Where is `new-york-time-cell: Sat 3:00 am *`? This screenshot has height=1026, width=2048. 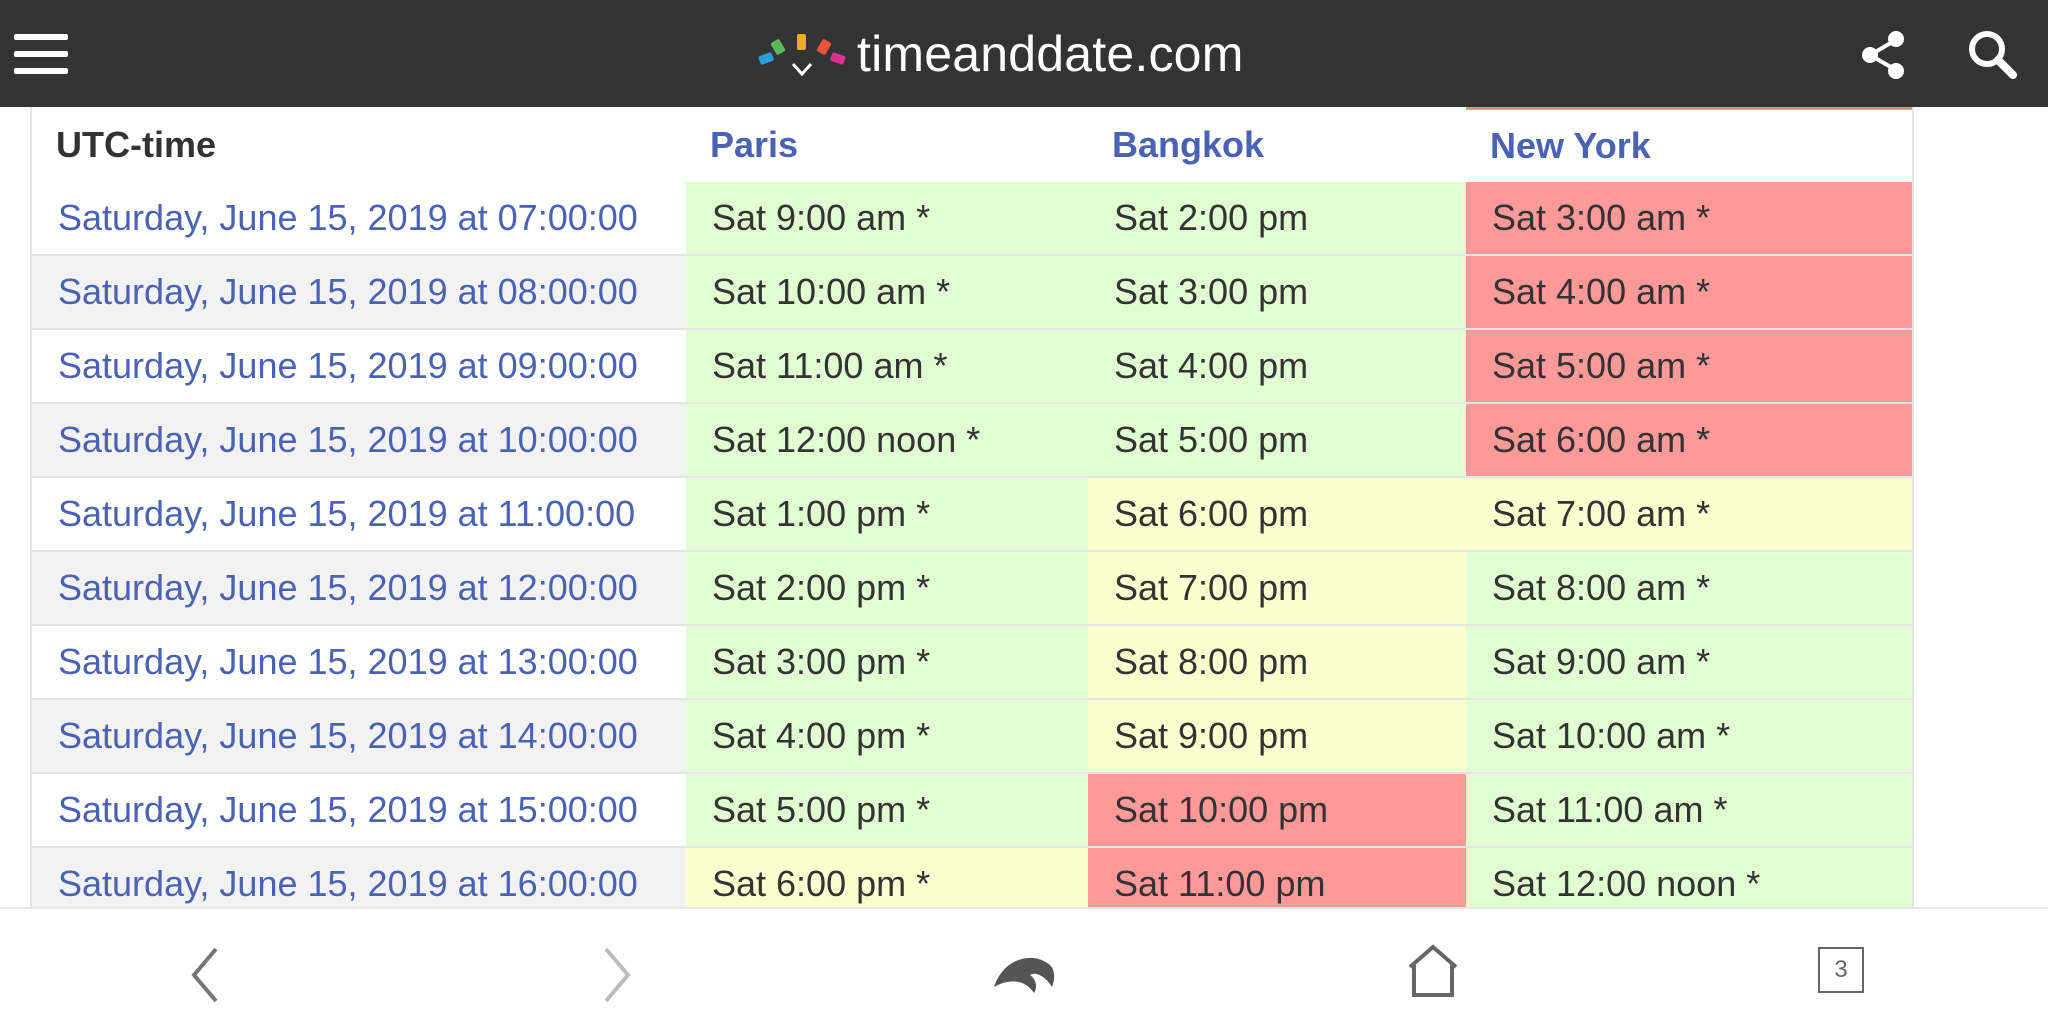
new-york-time-cell: Sat 3:00 am * is located at coordinates (1689, 219).